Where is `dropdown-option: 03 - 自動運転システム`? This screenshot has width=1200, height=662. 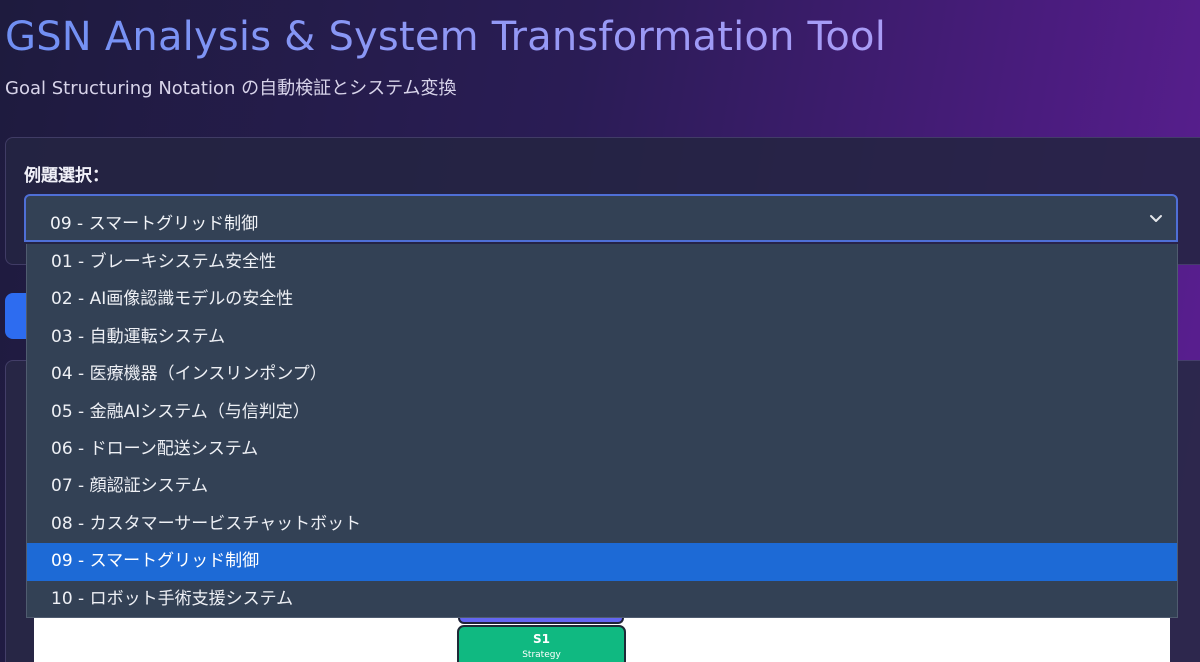 dropdown-option: 03 - 自動運転システム is located at coordinates (602, 337).